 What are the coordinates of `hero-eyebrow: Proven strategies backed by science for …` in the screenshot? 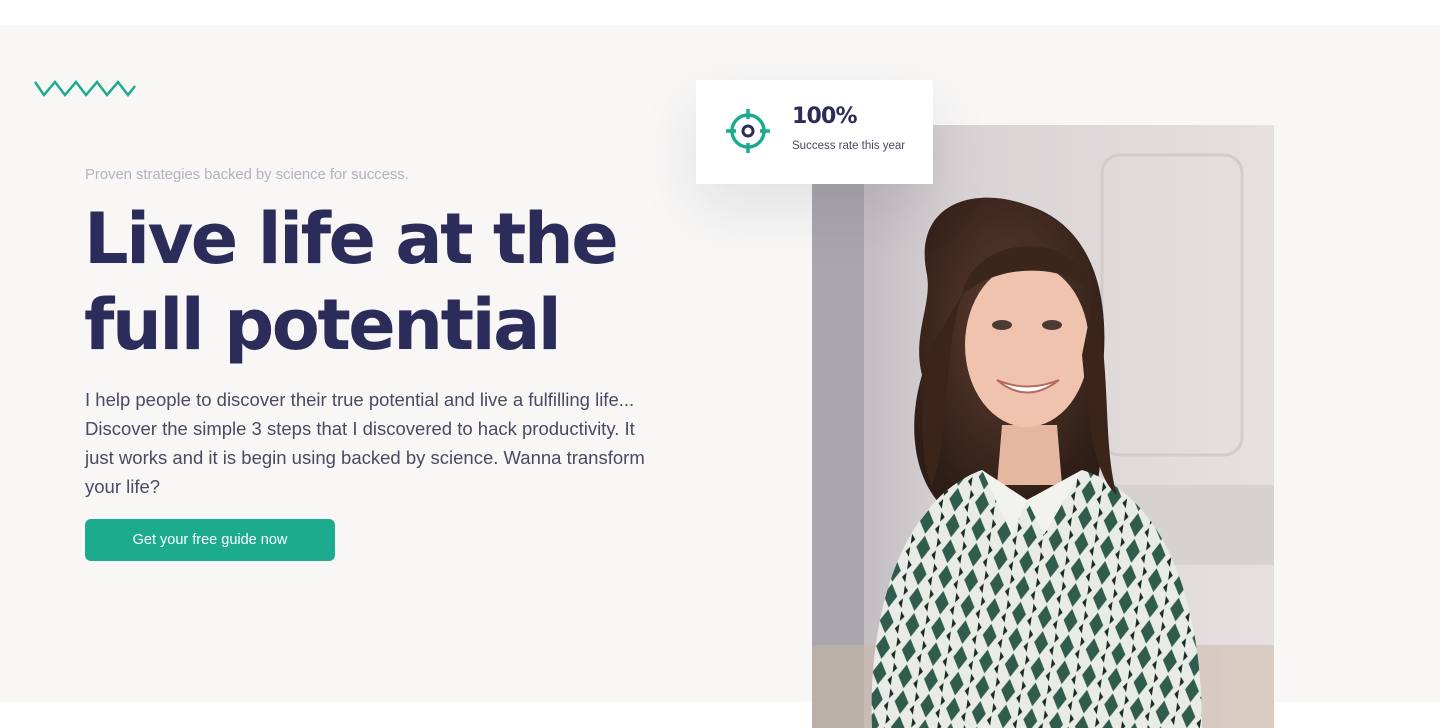 It's located at (247, 174).